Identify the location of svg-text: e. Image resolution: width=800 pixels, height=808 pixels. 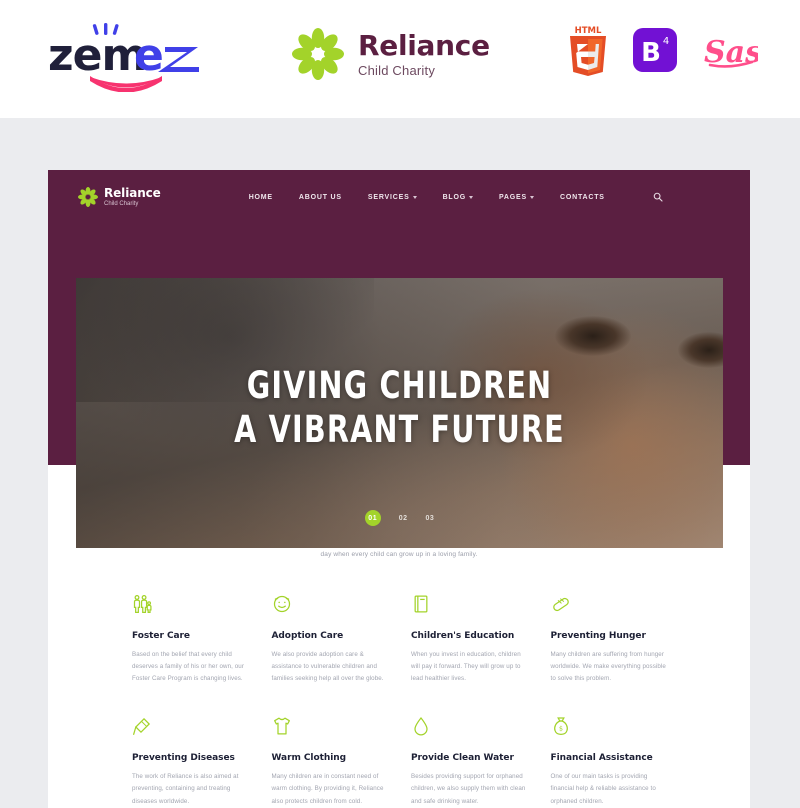
(148, 55).